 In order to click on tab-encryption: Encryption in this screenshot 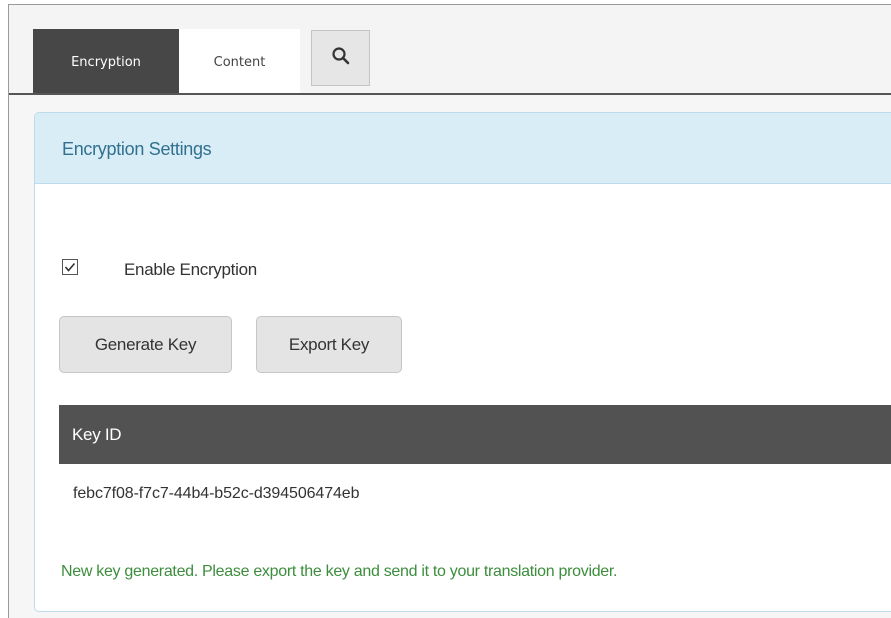, I will do `click(106, 62)`.